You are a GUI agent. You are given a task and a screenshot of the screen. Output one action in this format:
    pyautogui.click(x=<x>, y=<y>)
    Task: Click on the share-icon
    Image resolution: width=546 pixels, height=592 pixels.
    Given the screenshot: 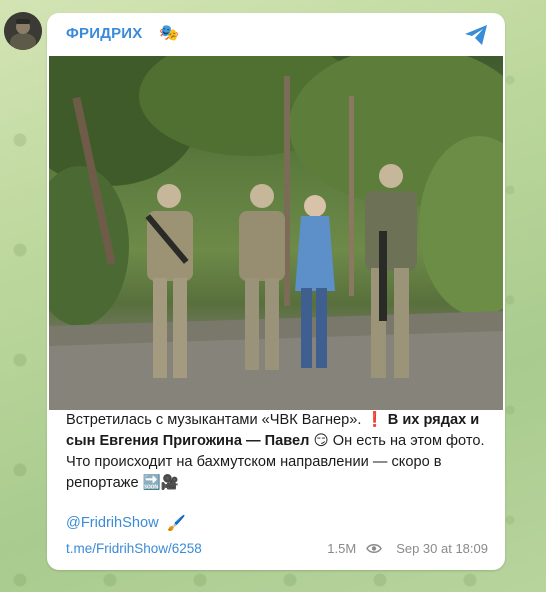 What is the action you would take?
    pyautogui.click(x=476, y=35)
    